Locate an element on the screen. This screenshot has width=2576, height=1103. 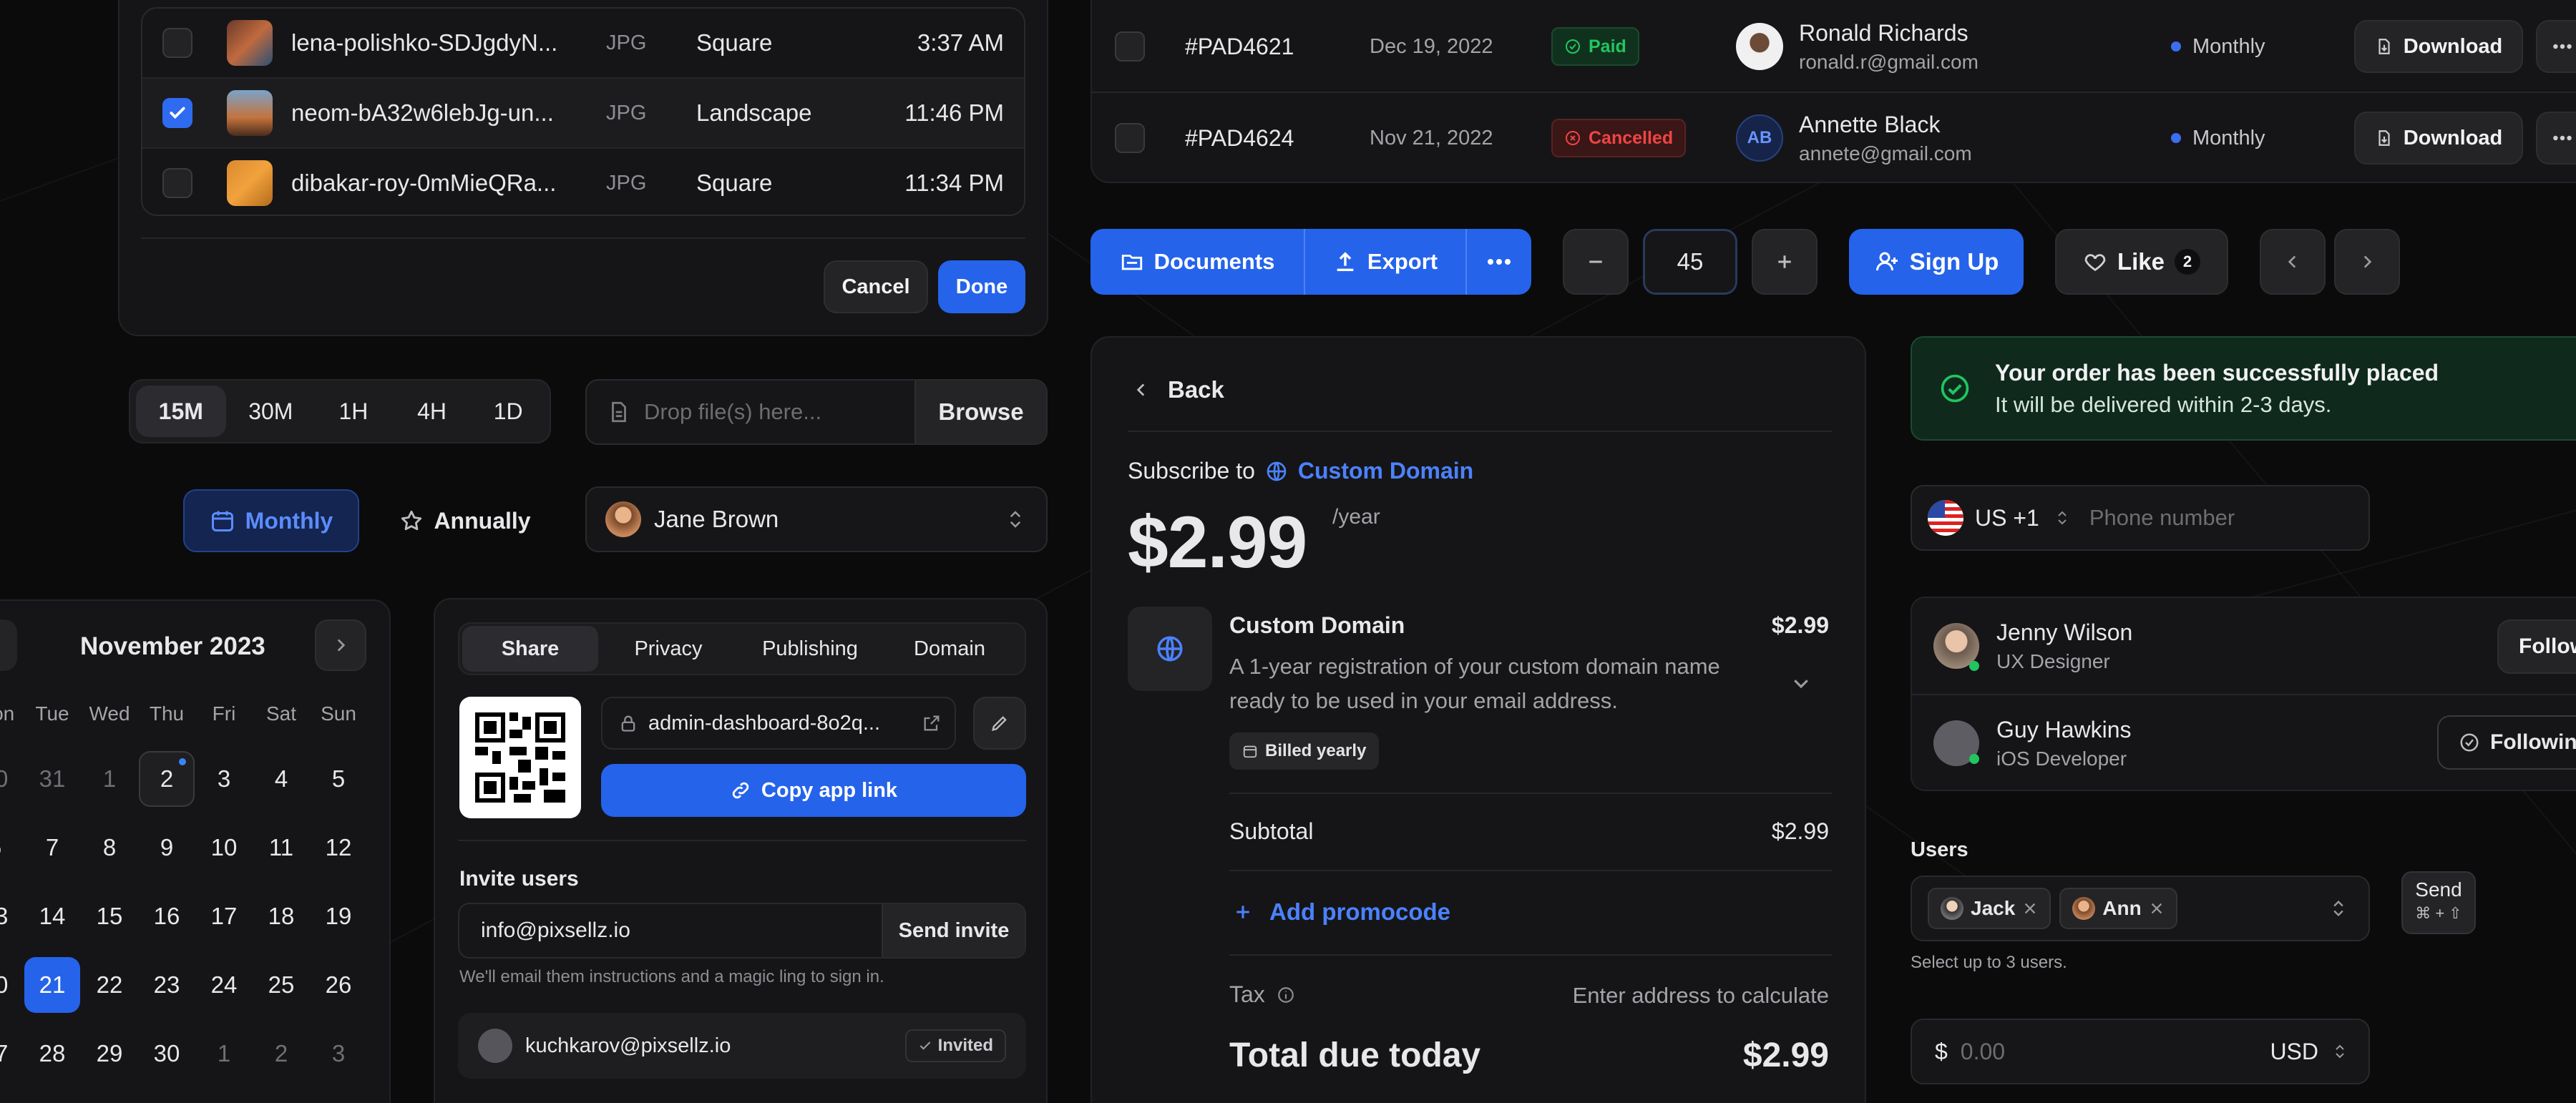
user-select: Jane Brown is located at coordinates (816, 519).